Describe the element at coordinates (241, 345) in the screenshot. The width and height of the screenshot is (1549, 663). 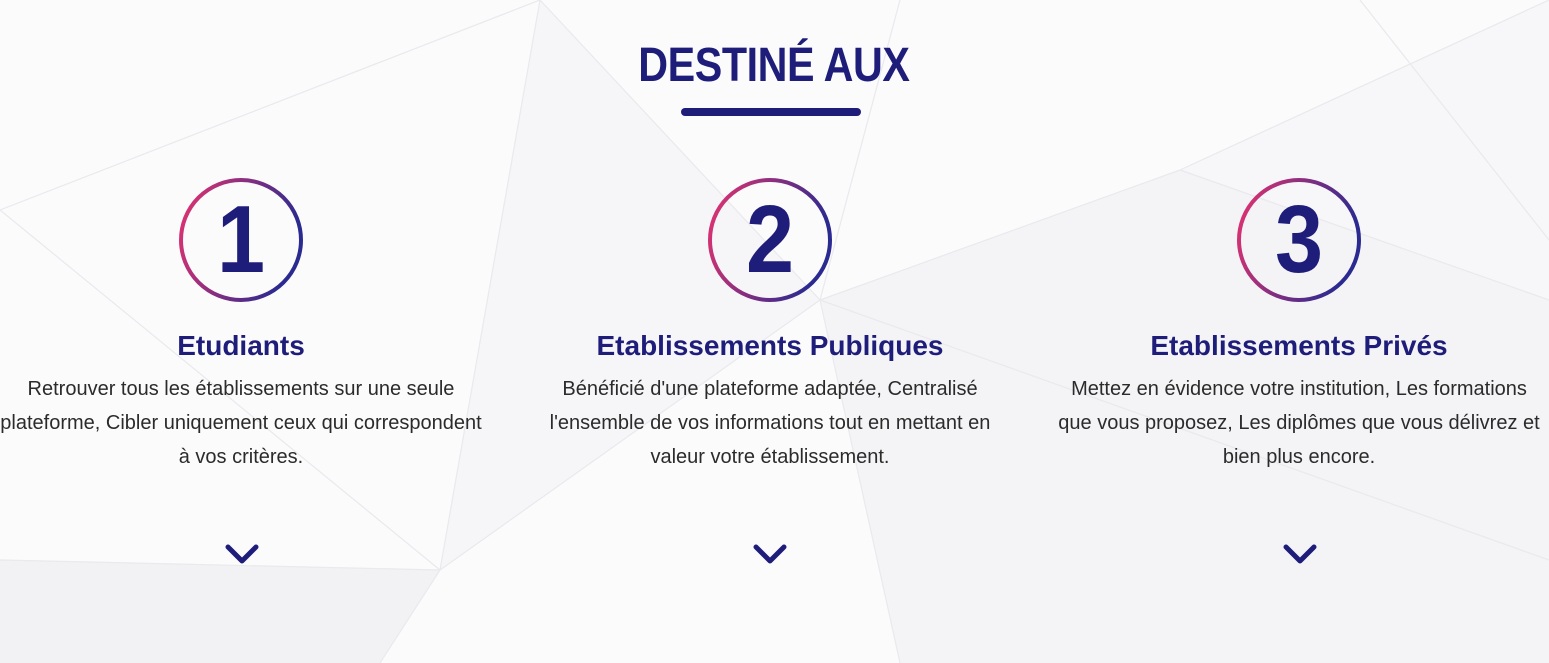
I see `column-heading: Etudiants` at that location.